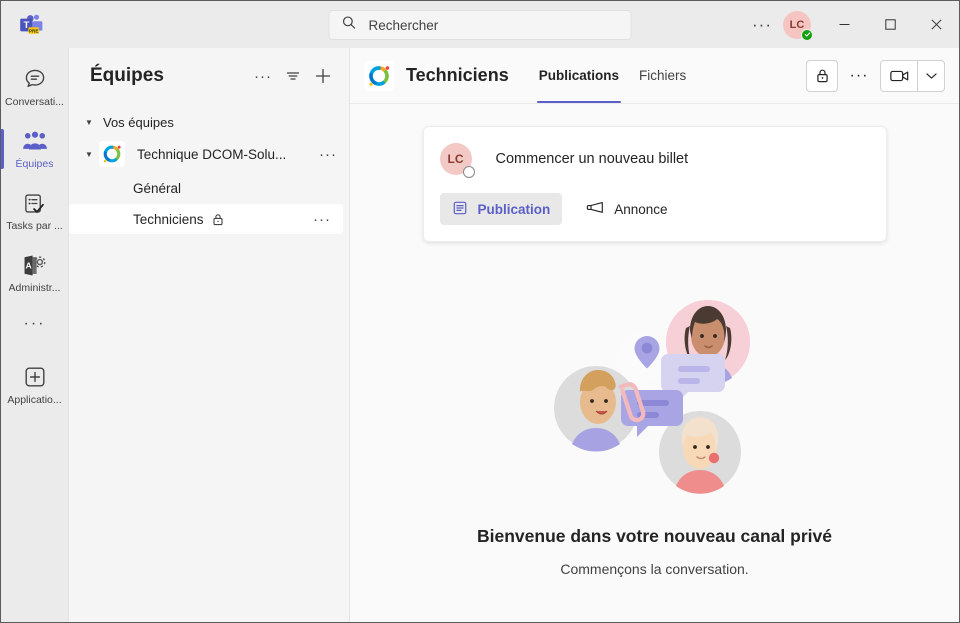 This screenshot has width=960, height=623. I want to click on channel-header: Techniciens Publications Fichiers ···, so click(654, 76).